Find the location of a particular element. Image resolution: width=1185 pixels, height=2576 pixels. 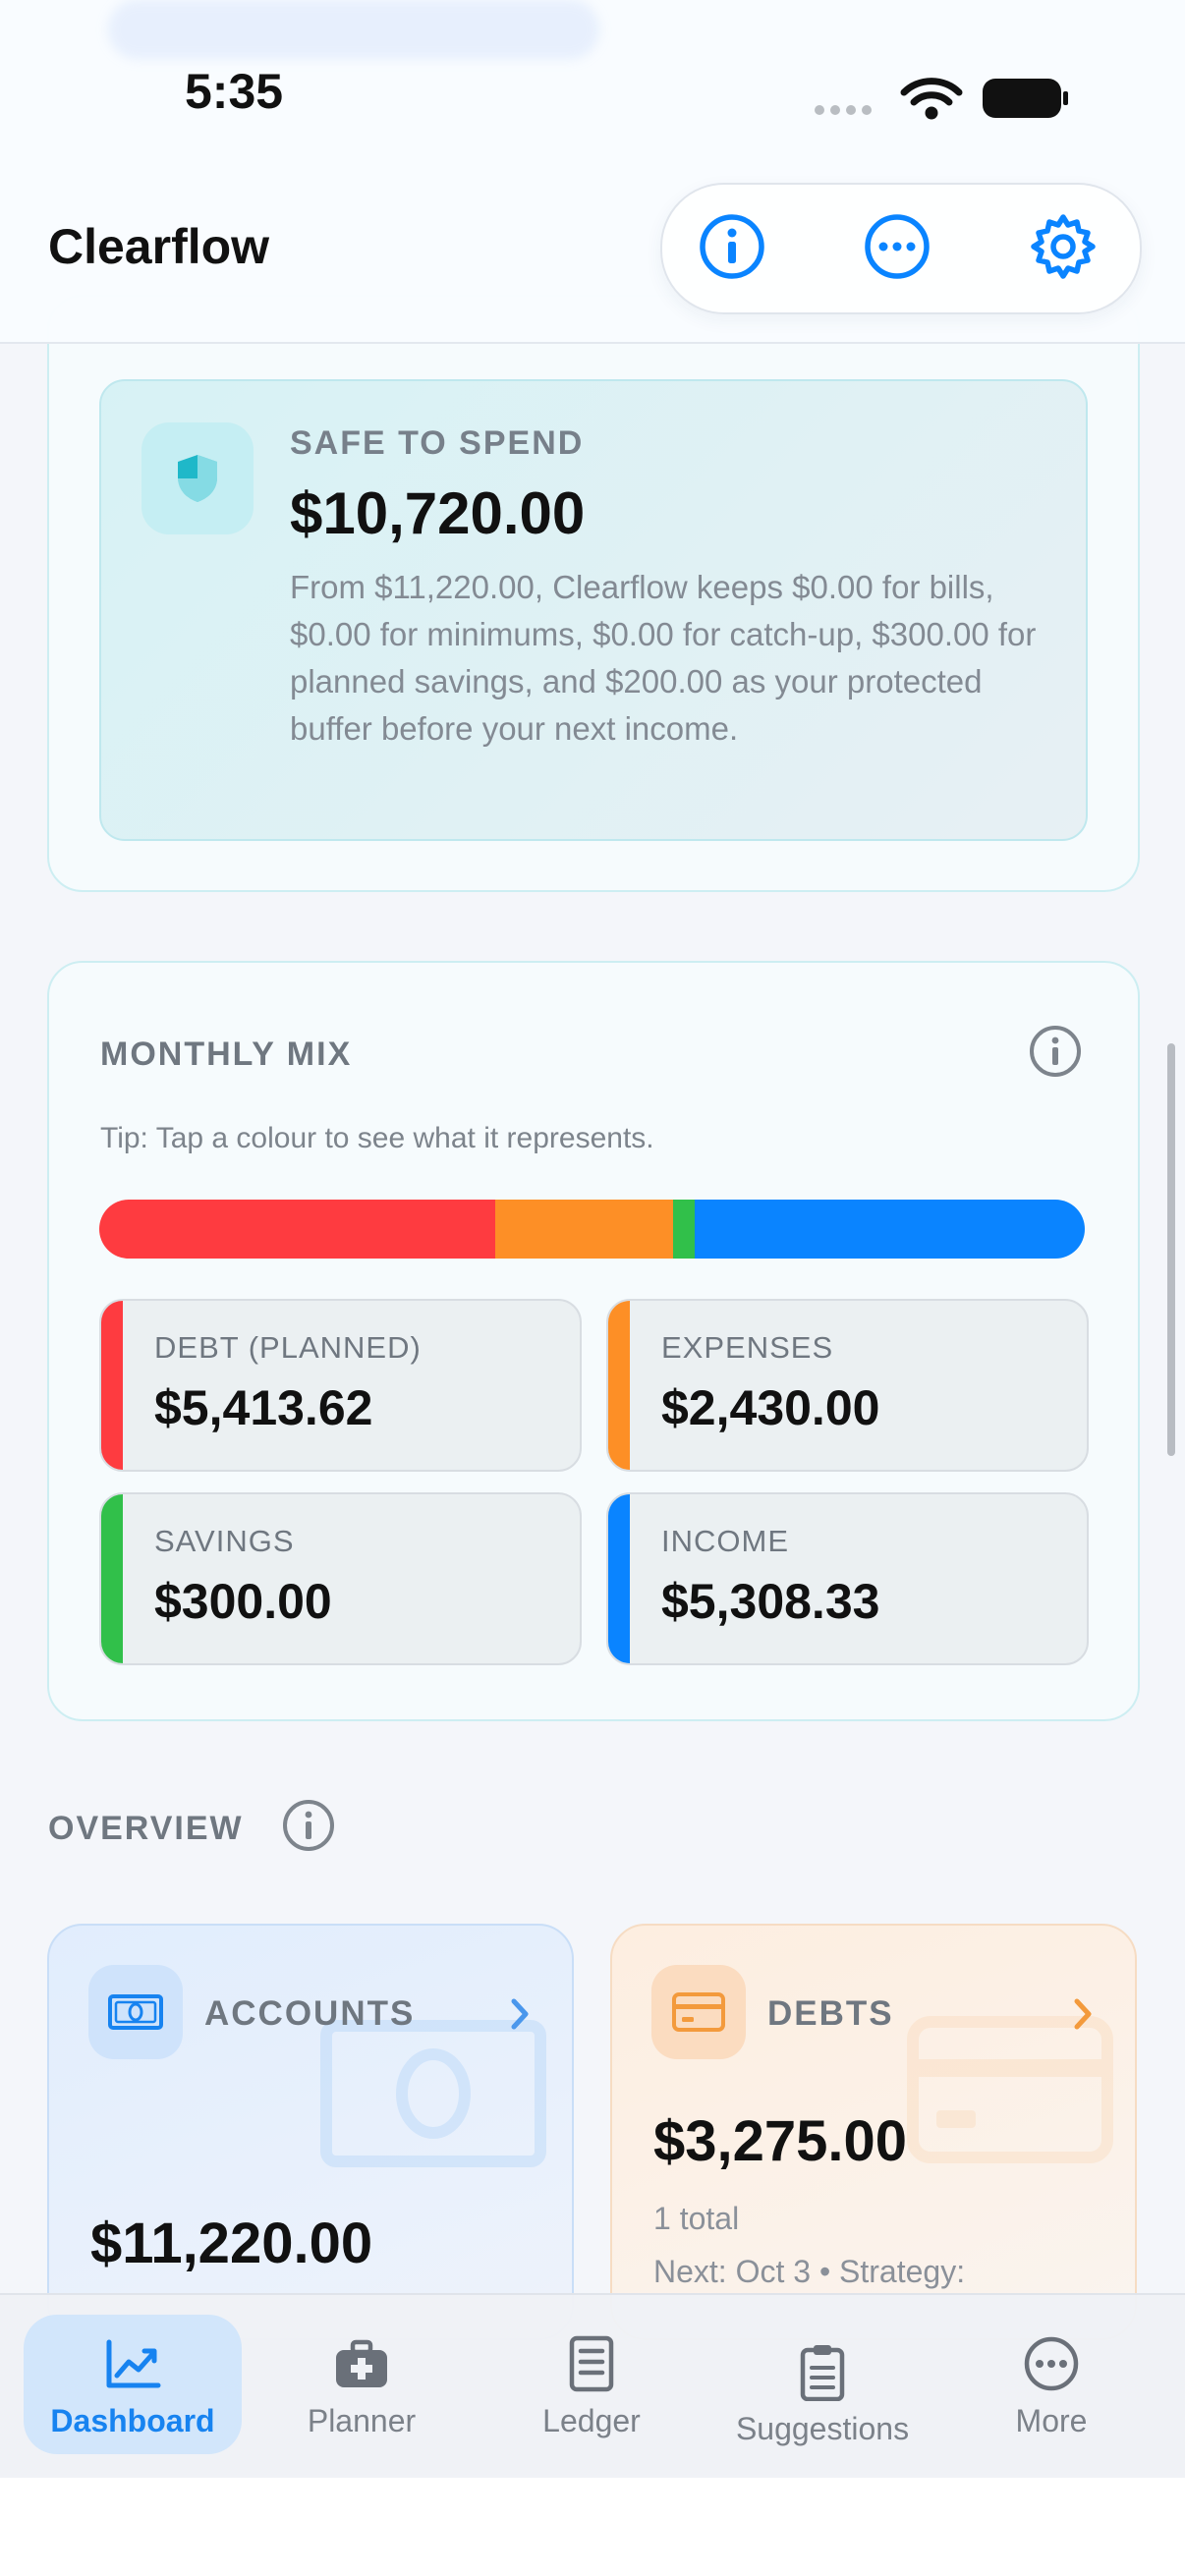

savings-tile: SAVINGS $300.00 is located at coordinates (341, 1578).